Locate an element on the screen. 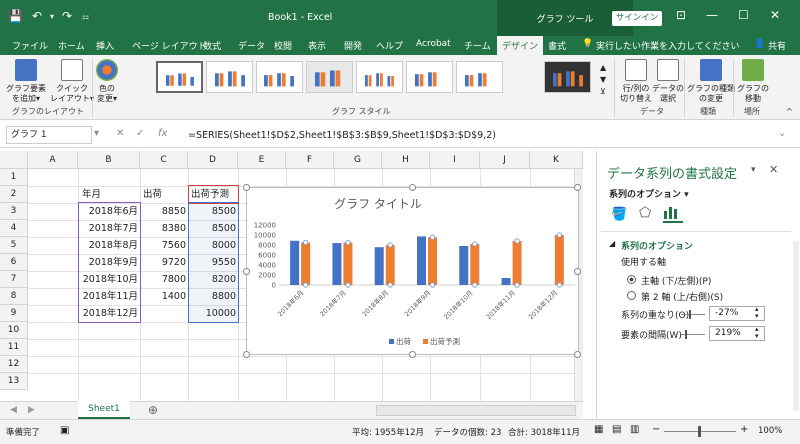  share-button: 共有 is located at coordinates (777, 47).